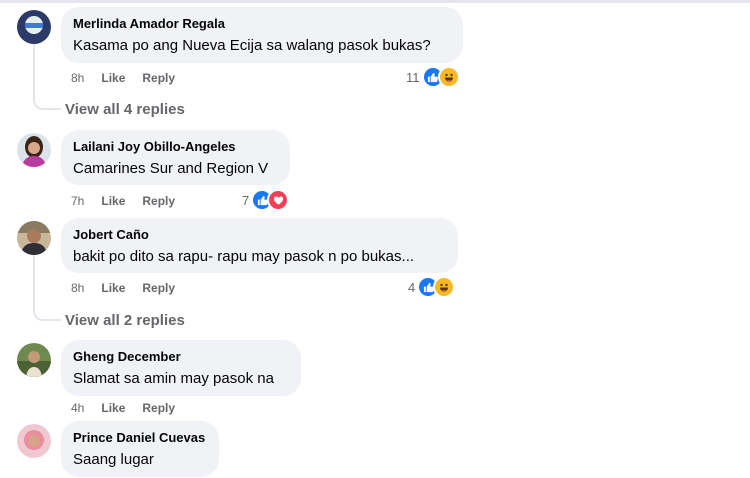  I want to click on comment-timestamp: 7h, so click(77, 201).